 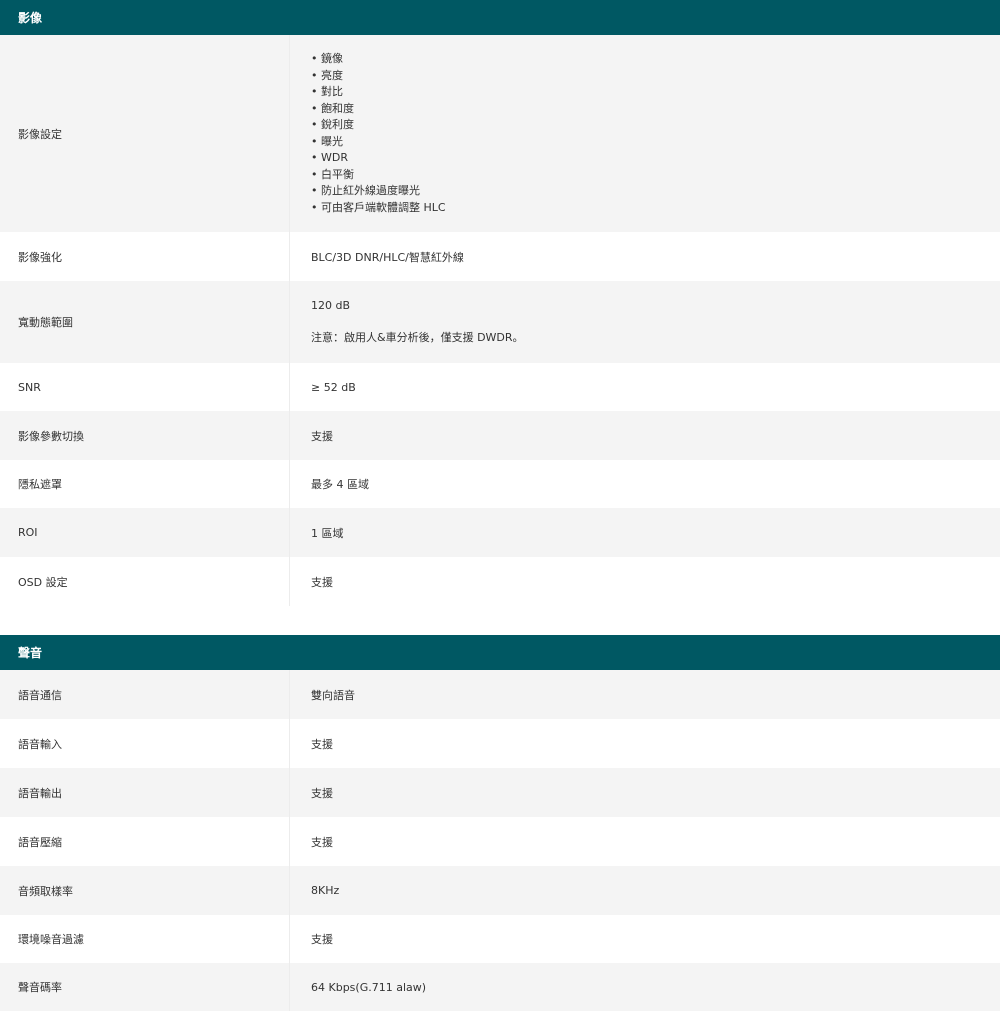 What do you see at coordinates (369, 987) in the screenshot?
I see `spec-value: 64 Kbps(G.711 alaw)` at bounding box center [369, 987].